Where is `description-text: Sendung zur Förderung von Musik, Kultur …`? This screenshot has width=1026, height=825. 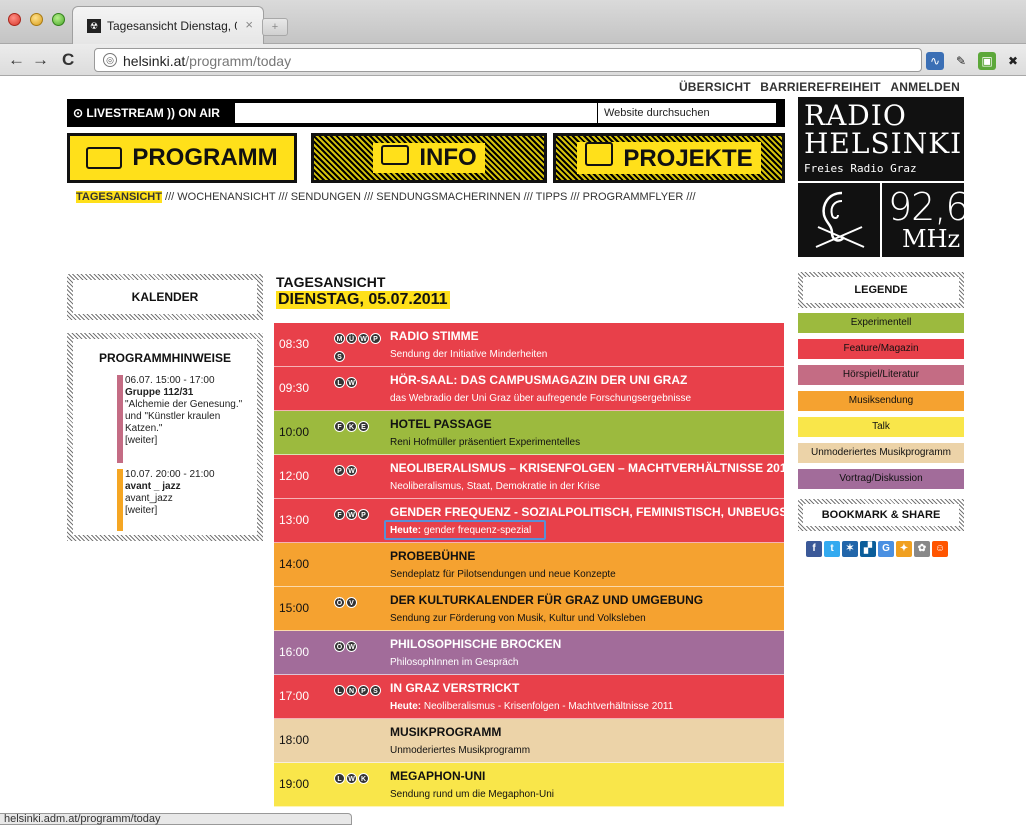
description-text: Sendung zur Förderung von Musik, Kultur … is located at coordinates (518, 618).